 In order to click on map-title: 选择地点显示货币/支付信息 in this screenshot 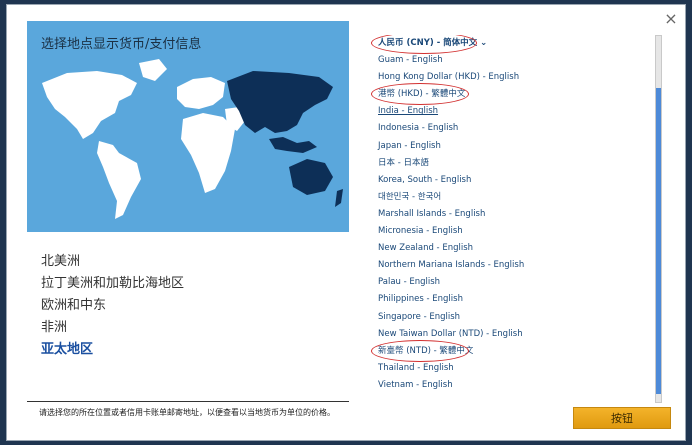, I will do `click(121, 44)`.